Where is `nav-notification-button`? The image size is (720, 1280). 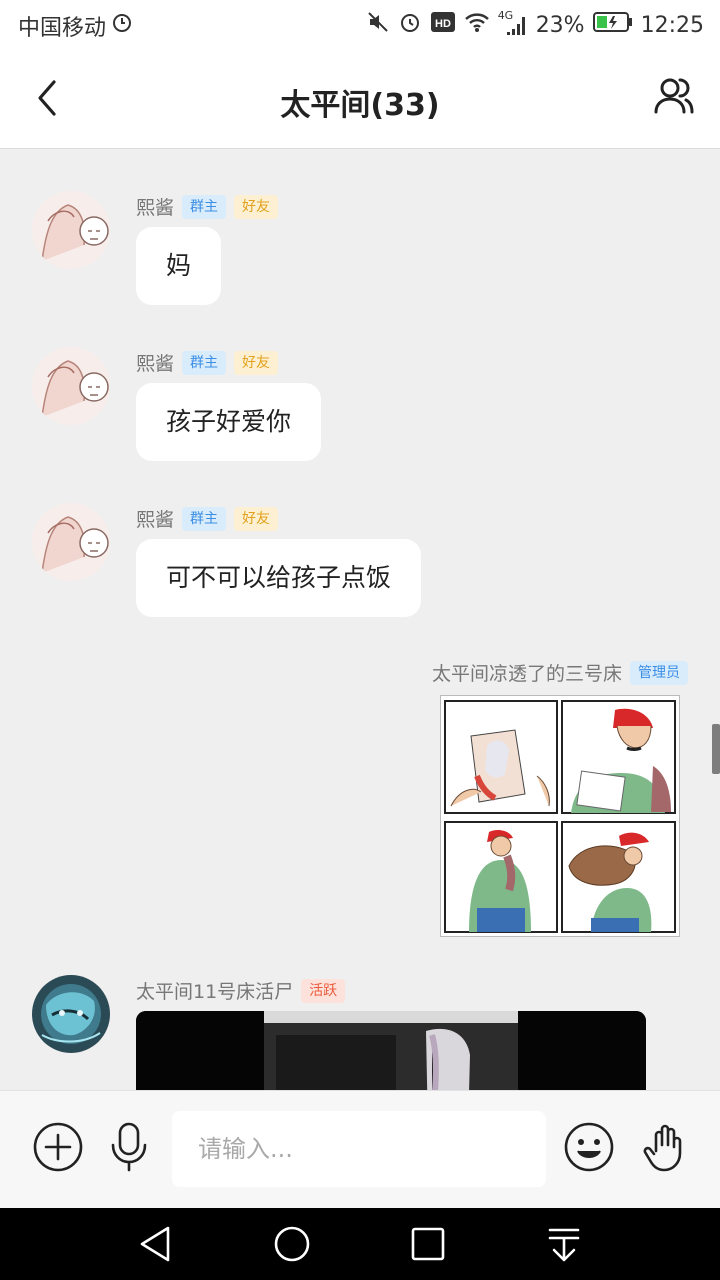 nav-notification-button is located at coordinates (564, 1244).